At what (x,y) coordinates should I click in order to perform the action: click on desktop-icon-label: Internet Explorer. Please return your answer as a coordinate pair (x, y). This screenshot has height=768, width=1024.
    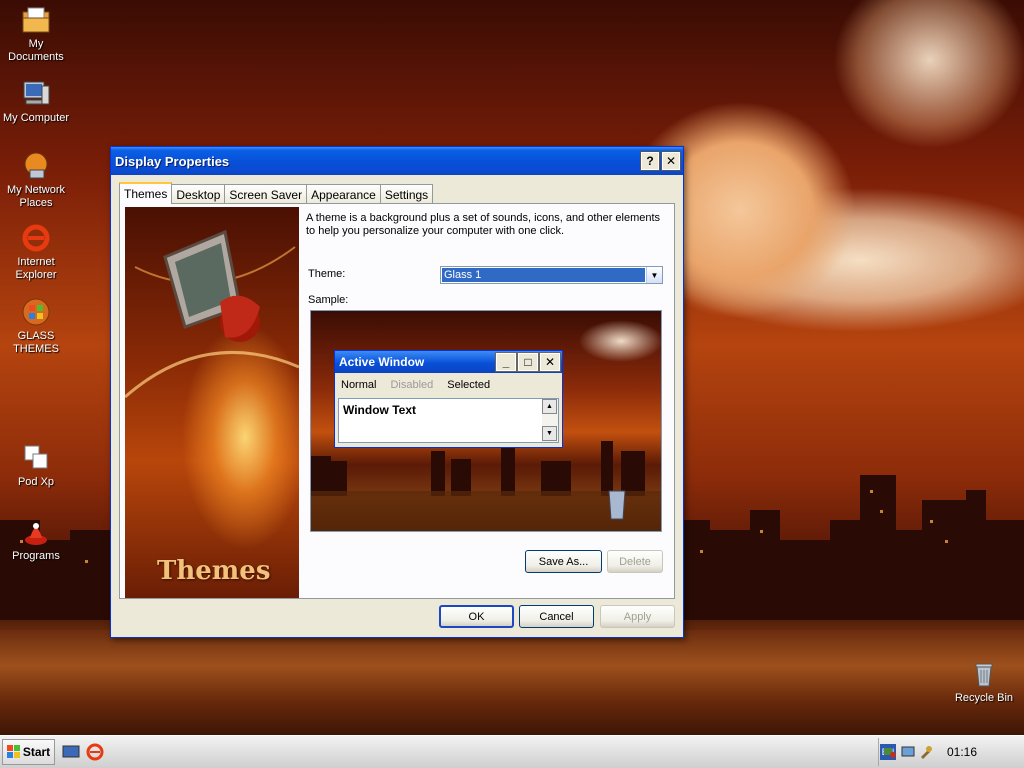
    Looking at the image, I should click on (36, 268).